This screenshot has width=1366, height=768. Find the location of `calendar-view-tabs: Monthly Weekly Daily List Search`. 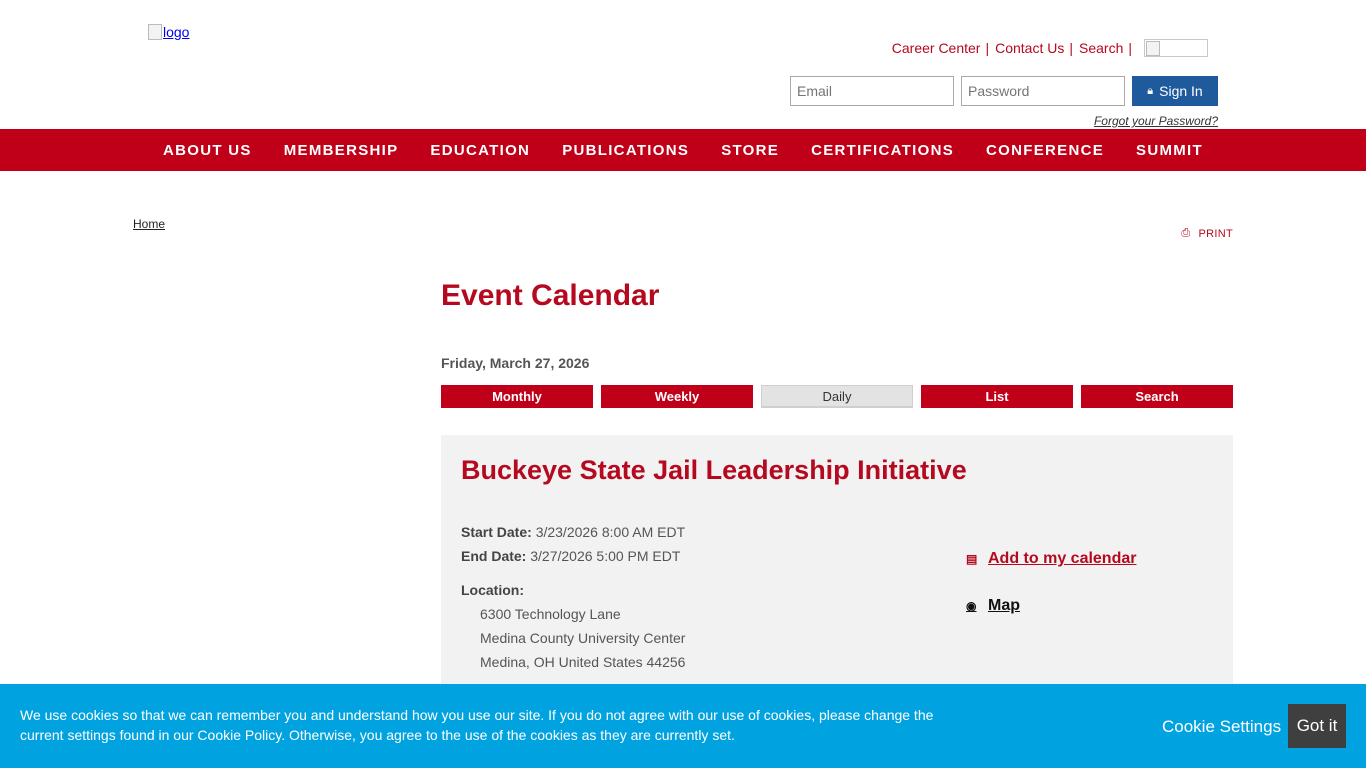

calendar-view-tabs: Monthly Weekly Daily List Search is located at coordinates (837, 396).